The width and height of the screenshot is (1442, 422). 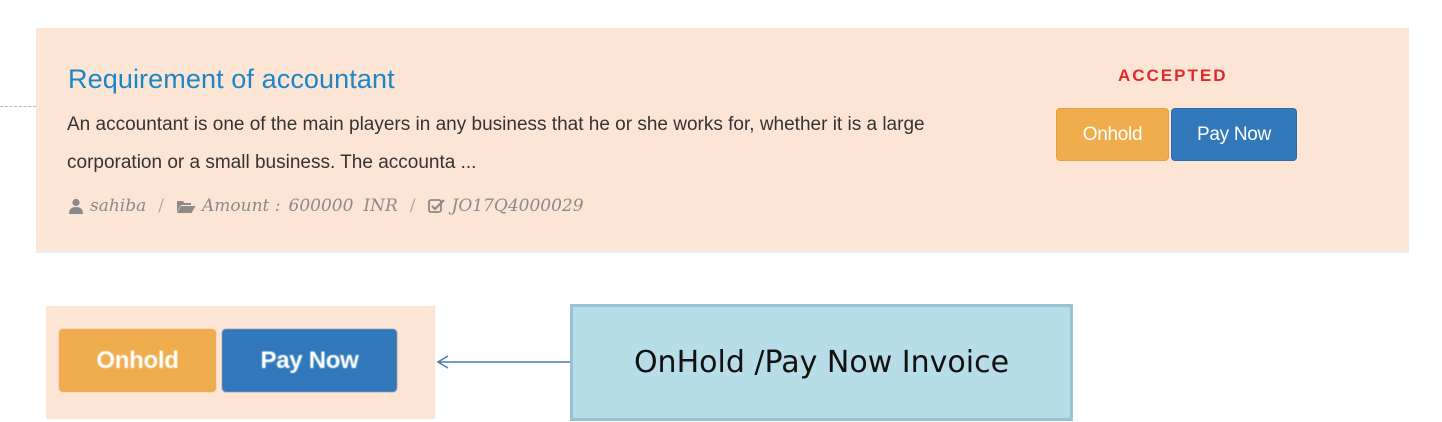 I want to click on zoomed-onhold-button: Onhold, so click(x=137, y=360).